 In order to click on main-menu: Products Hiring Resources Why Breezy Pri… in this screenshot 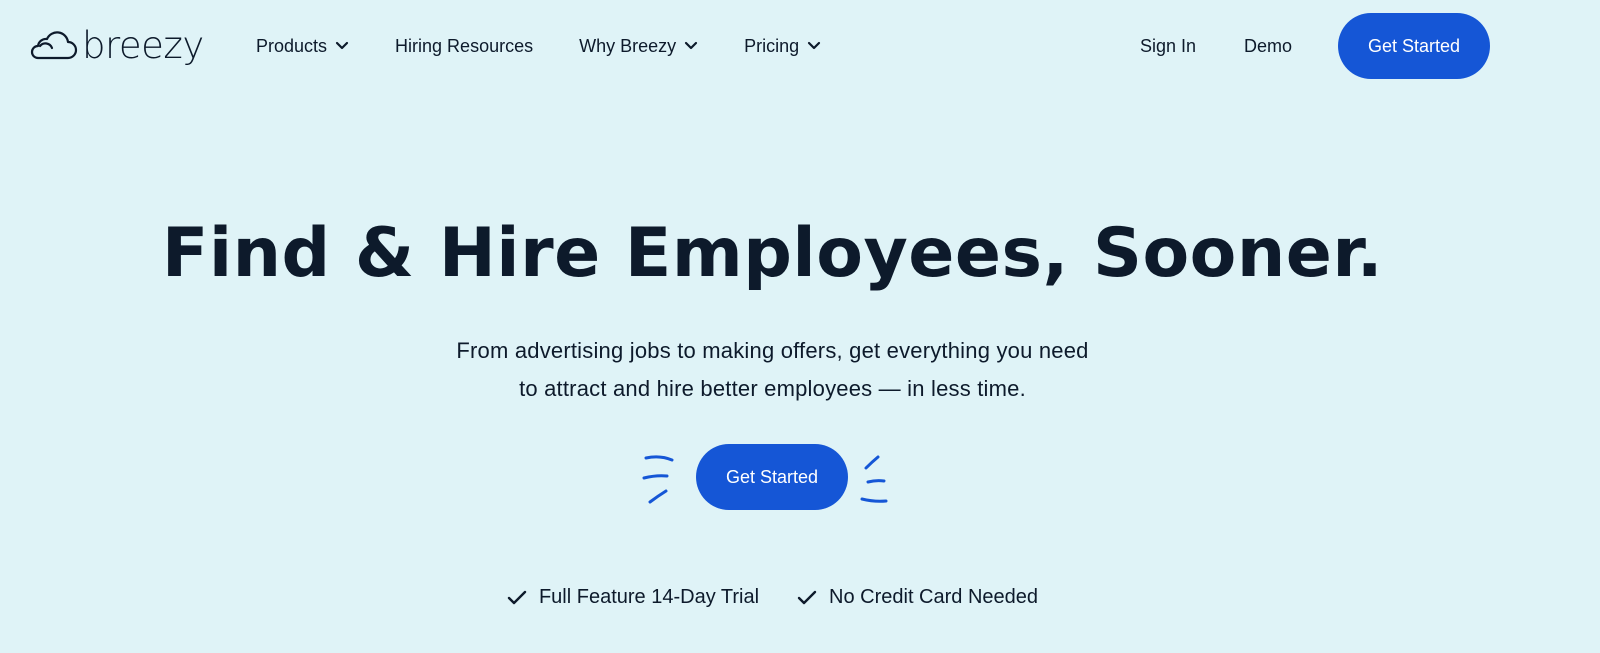, I will do `click(561, 46)`.